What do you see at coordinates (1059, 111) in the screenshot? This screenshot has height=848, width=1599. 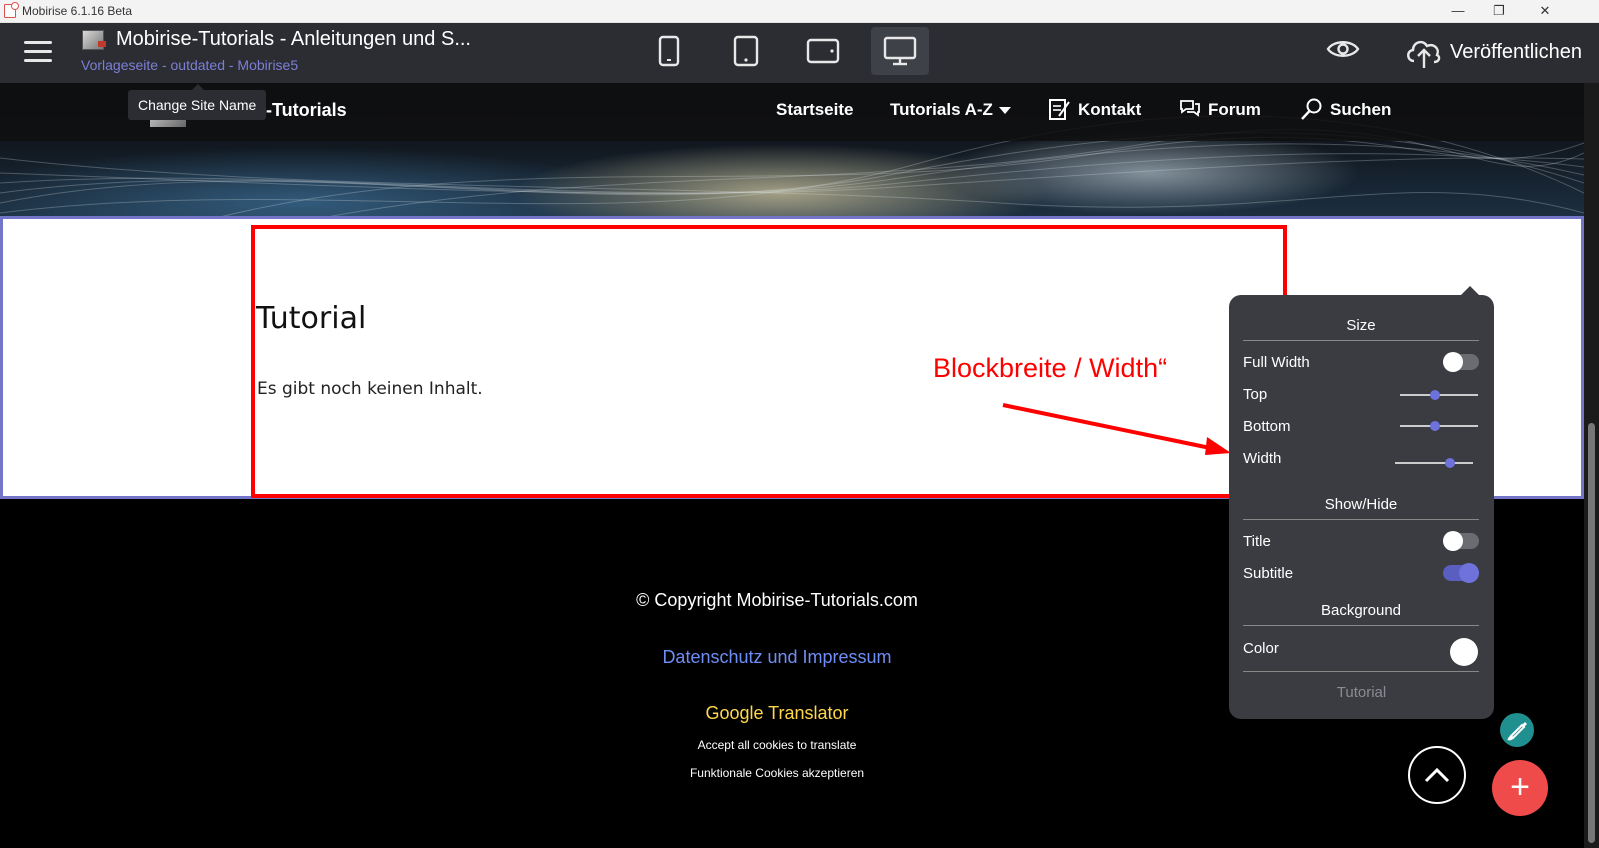 I see `edit-note-icon` at bounding box center [1059, 111].